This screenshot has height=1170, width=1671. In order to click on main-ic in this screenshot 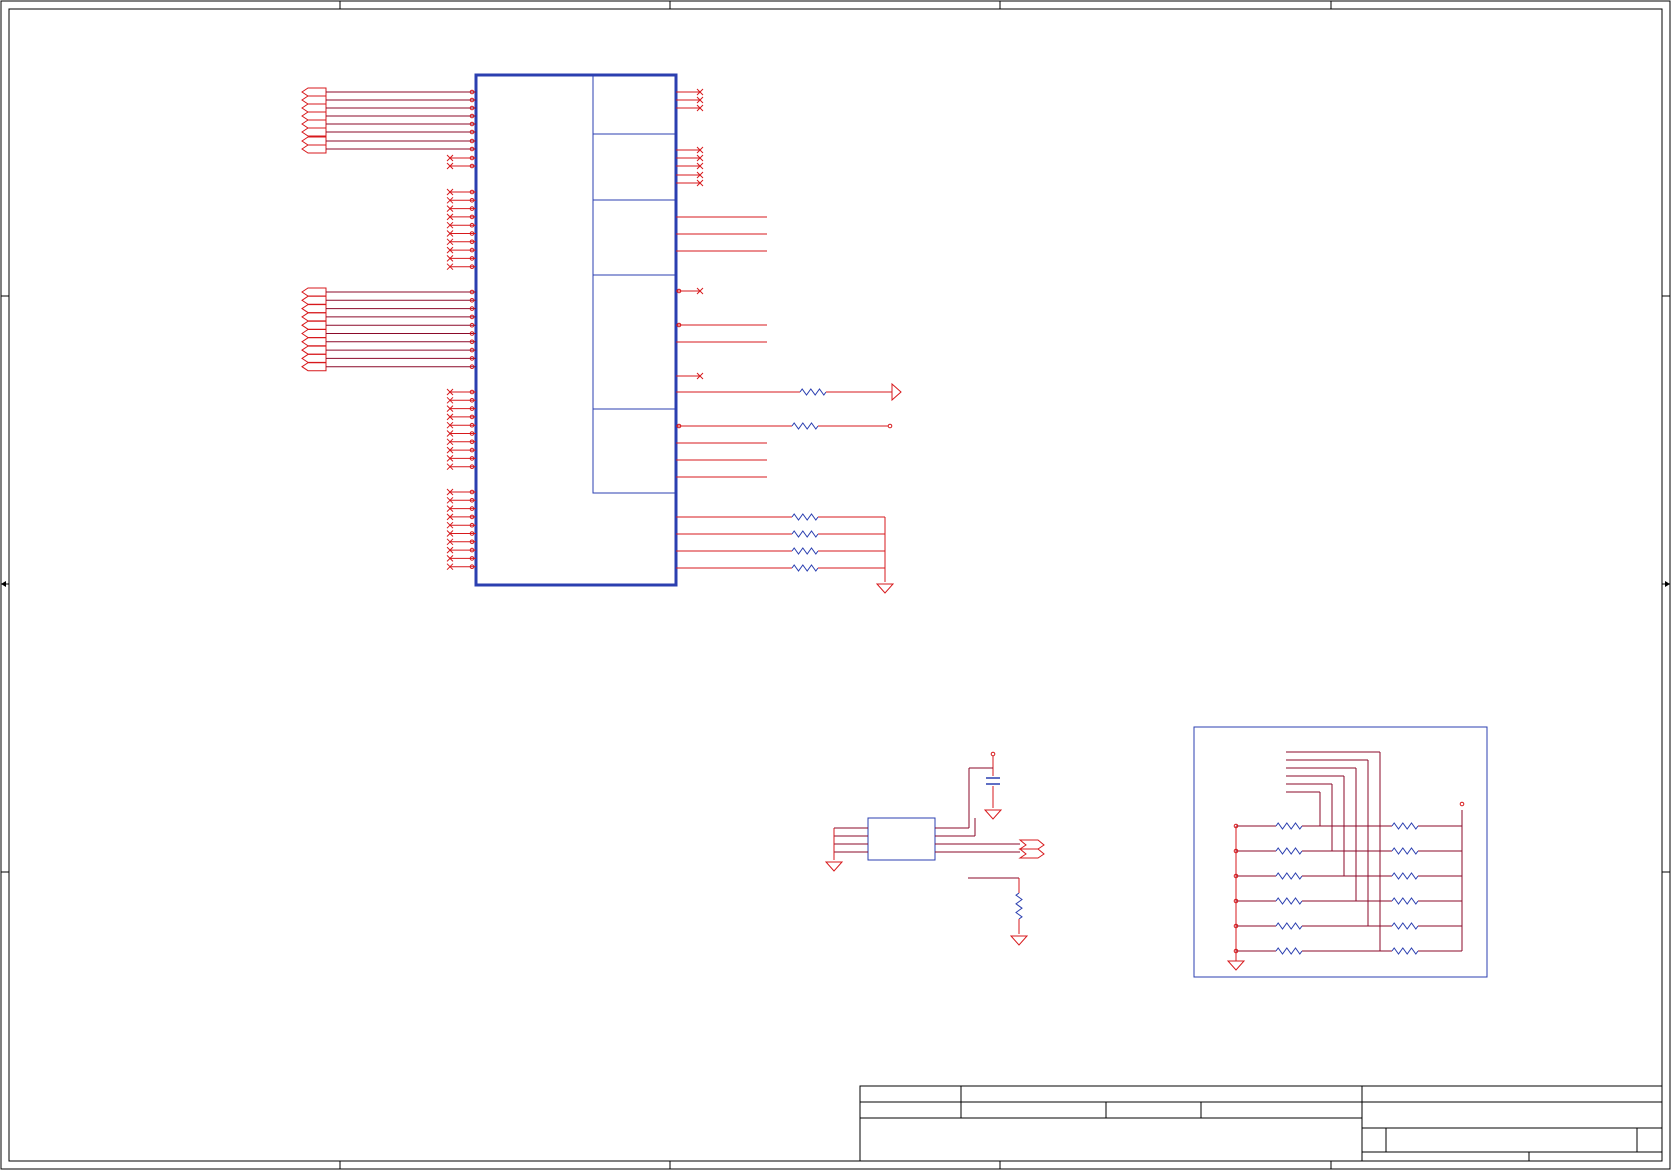, I will do `click(576, 330)`.